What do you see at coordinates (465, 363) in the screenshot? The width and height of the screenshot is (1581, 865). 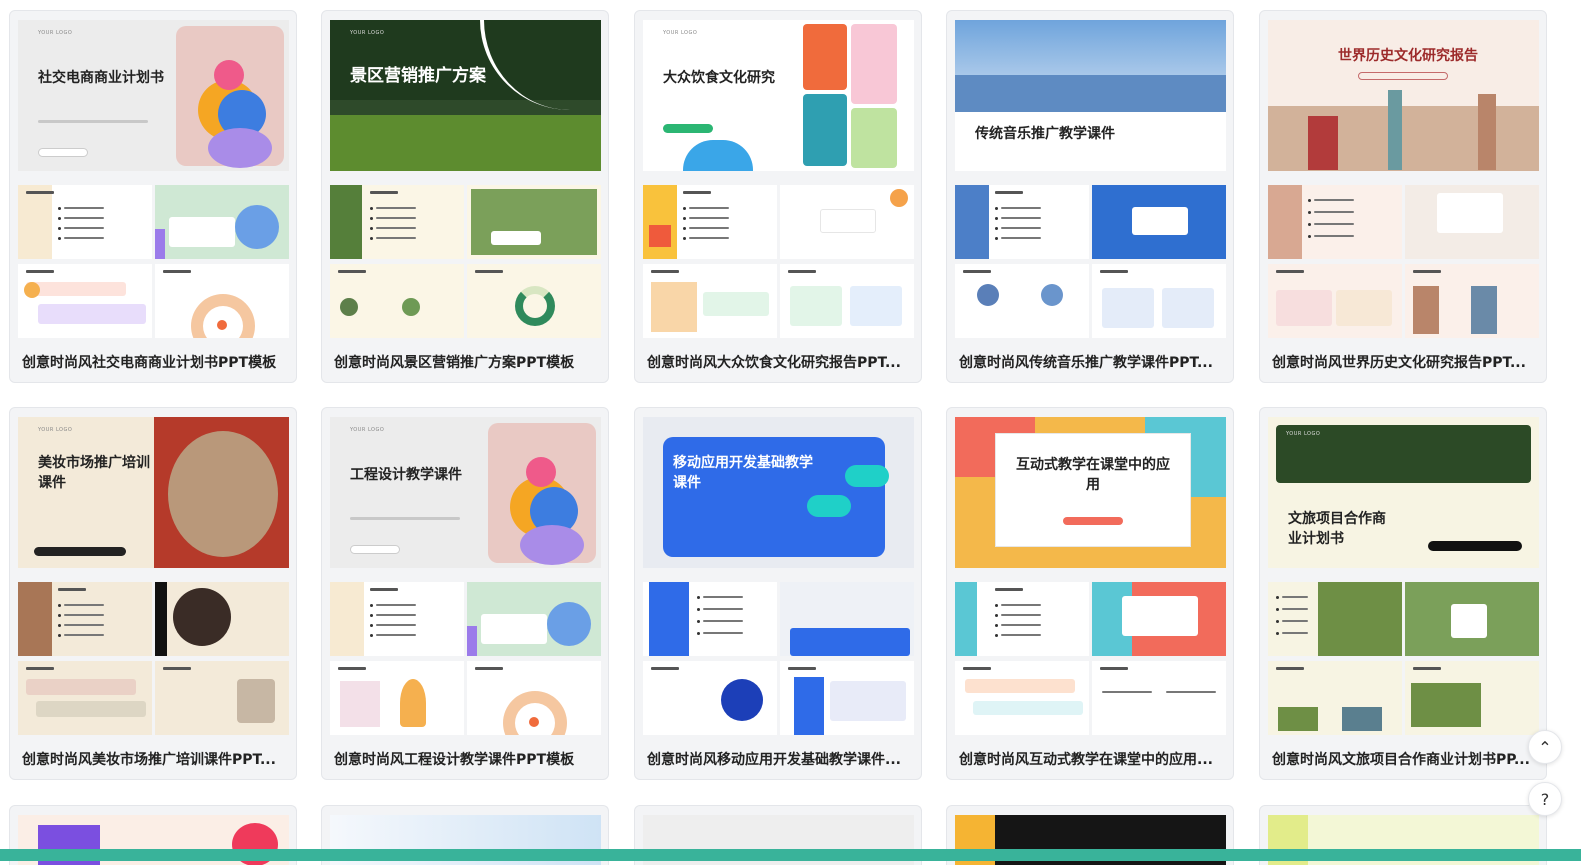 I see `template-title: 创意时尚风景区营销推广方案PPT模板` at bounding box center [465, 363].